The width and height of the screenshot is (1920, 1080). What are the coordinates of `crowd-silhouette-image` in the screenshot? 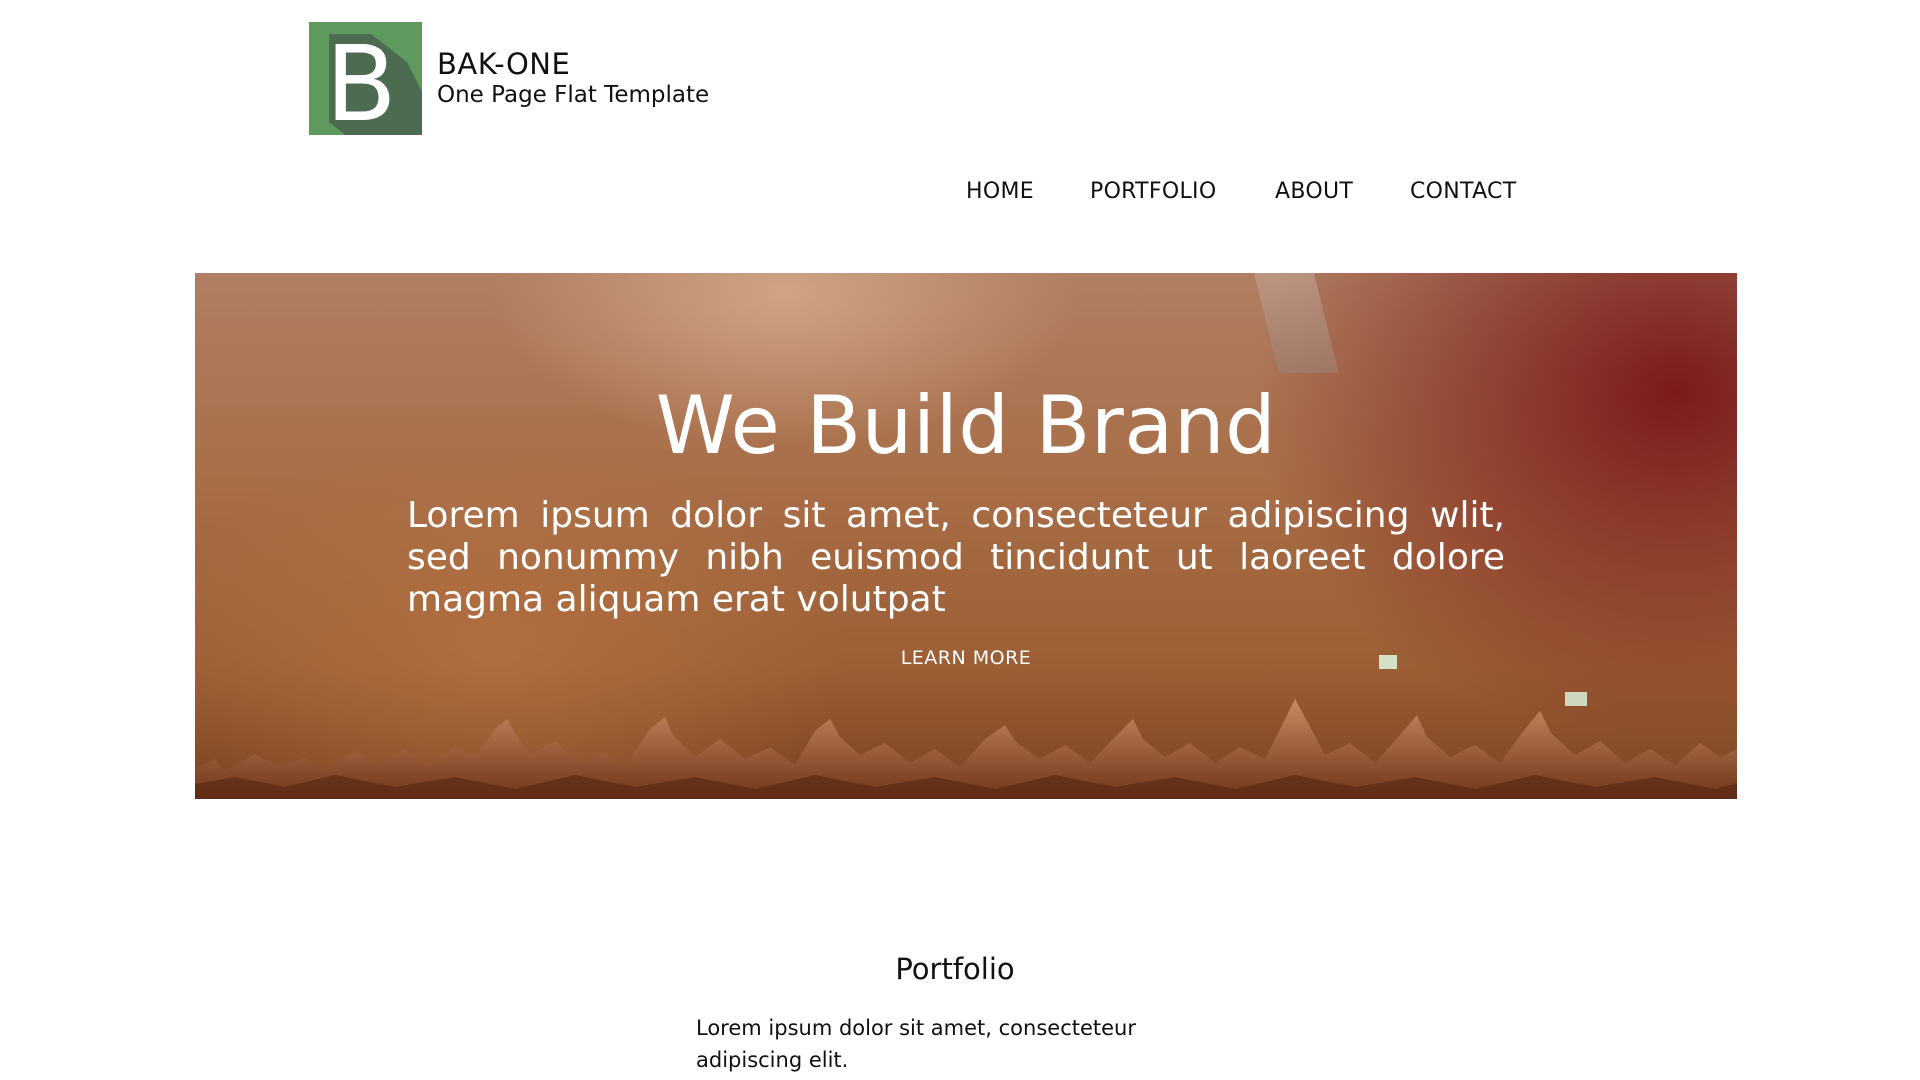 It's located at (966, 749).